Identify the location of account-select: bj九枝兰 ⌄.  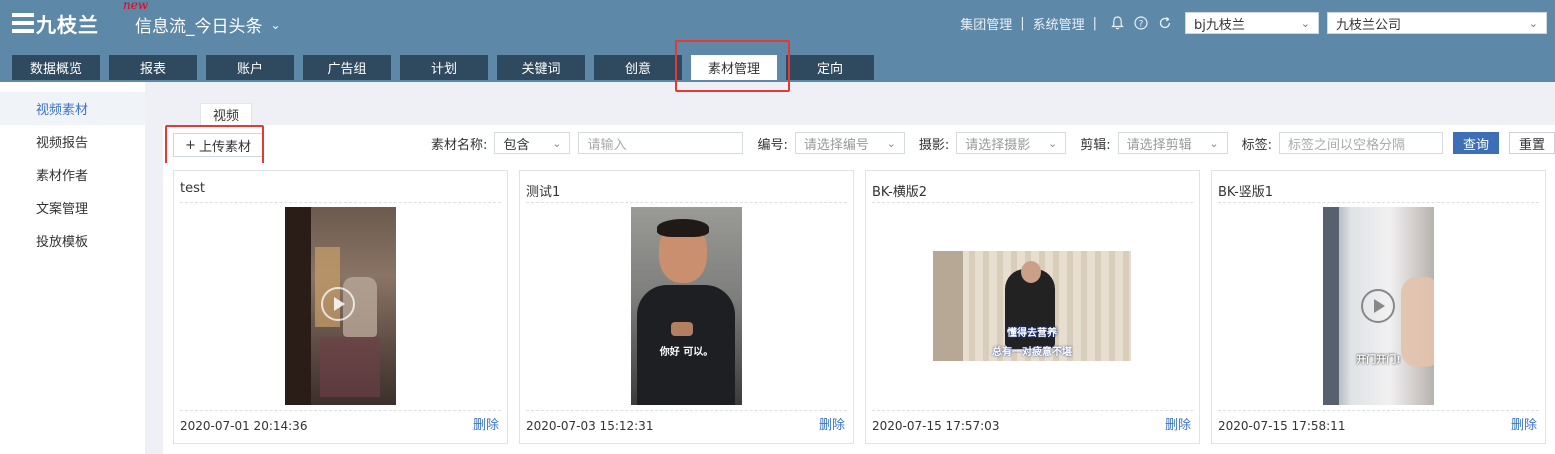
(1252, 23).